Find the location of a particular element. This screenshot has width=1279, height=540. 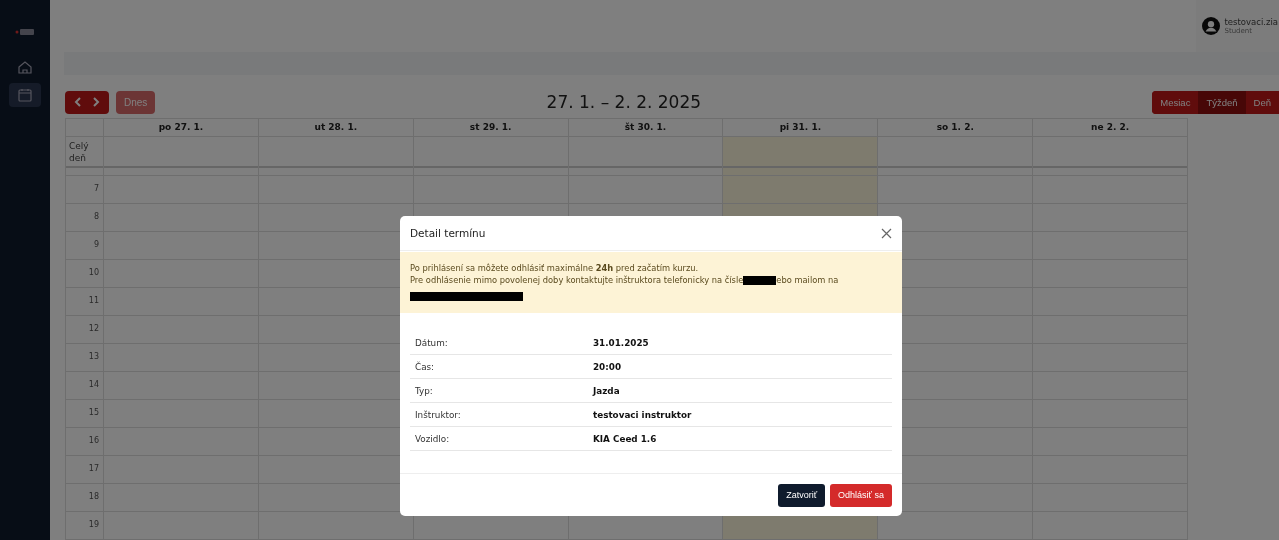

sign-out-button: Odhlásiť sa is located at coordinates (861, 495).